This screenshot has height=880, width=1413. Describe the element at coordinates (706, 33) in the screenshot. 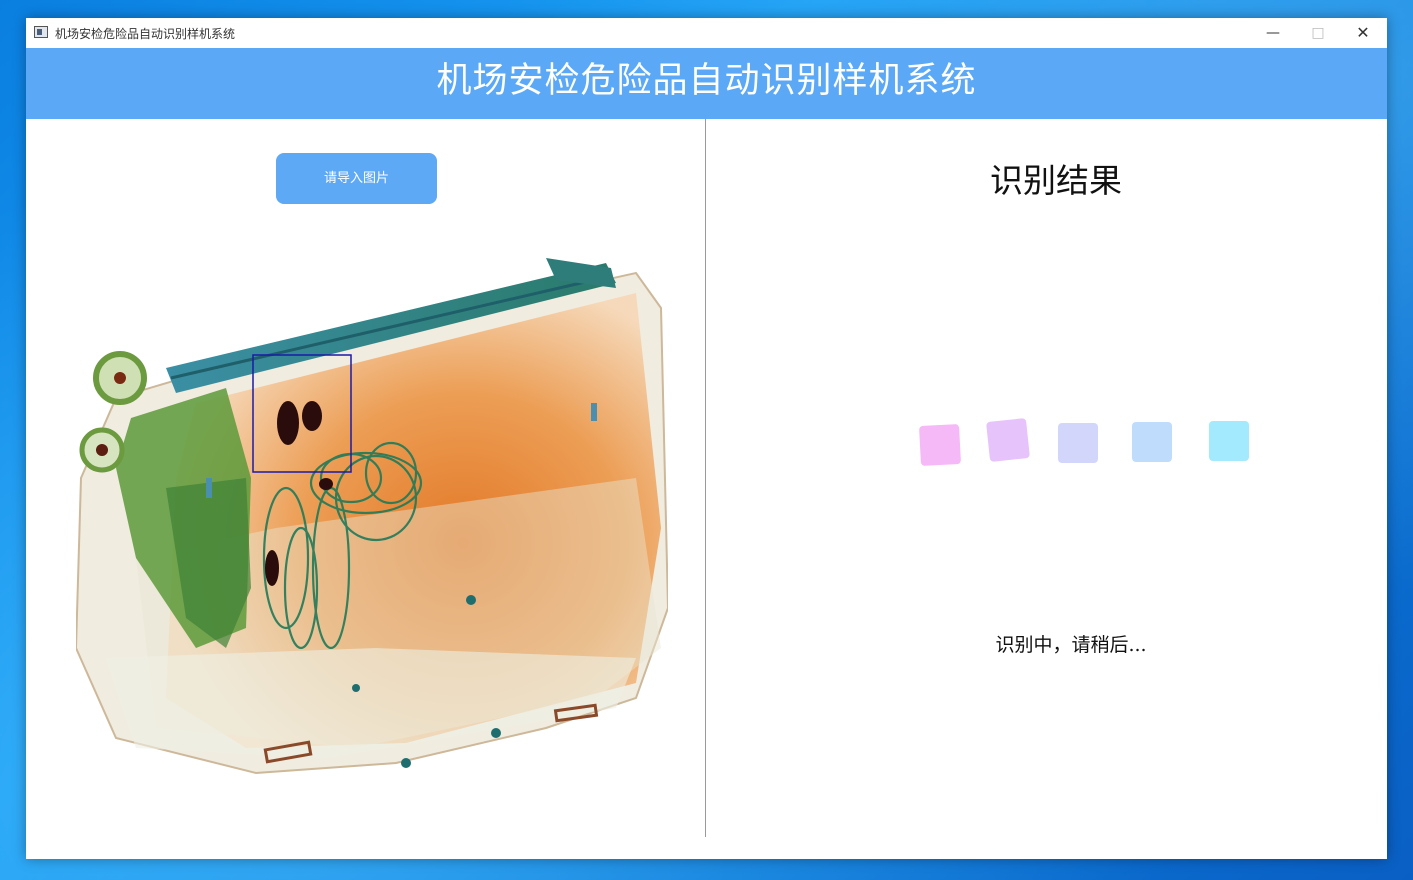

I see `title-bar: 机场安检危险品自动识别样机系统 — □ ✕` at that location.